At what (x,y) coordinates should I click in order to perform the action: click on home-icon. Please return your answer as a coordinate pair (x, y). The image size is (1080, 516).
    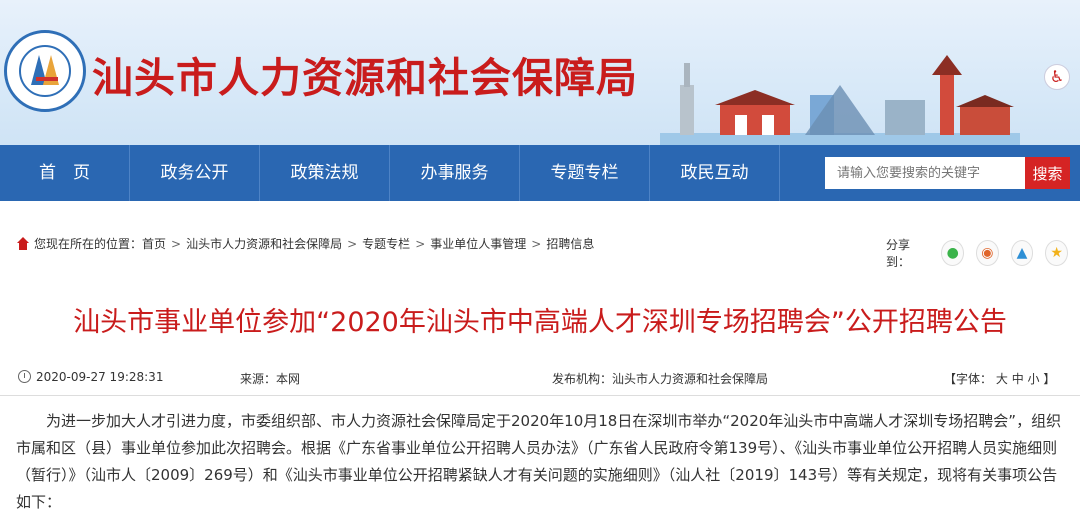
    Looking at the image, I should click on (23, 243).